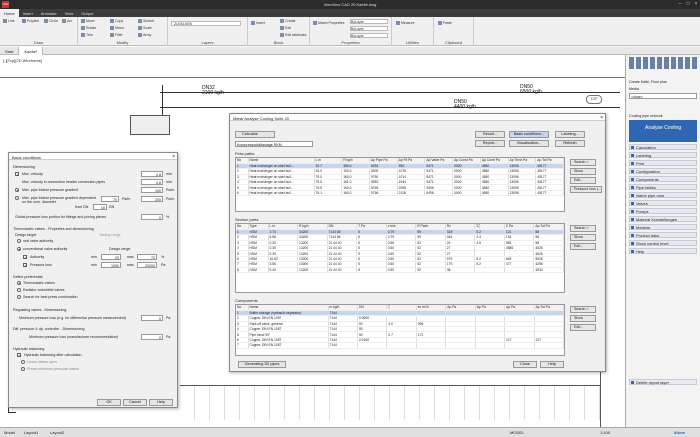  What do you see at coordinates (19, 297) in the screenshot?
I see `search-best-press-radio` at bounding box center [19, 297].